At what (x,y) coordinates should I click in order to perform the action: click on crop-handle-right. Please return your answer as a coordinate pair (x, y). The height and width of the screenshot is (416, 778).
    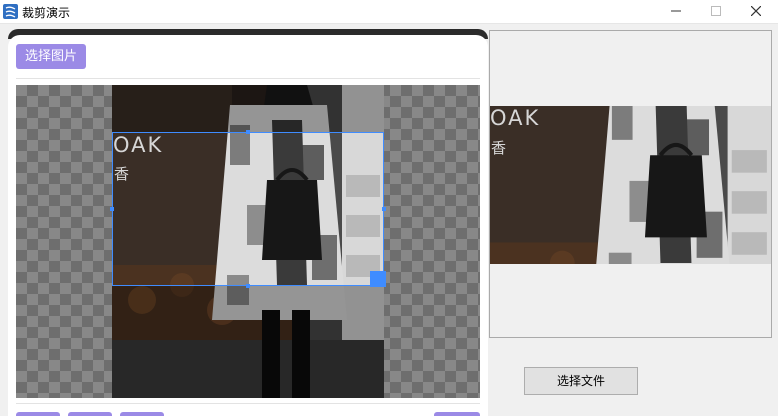
    Looking at the image, I should click on (384, 209).